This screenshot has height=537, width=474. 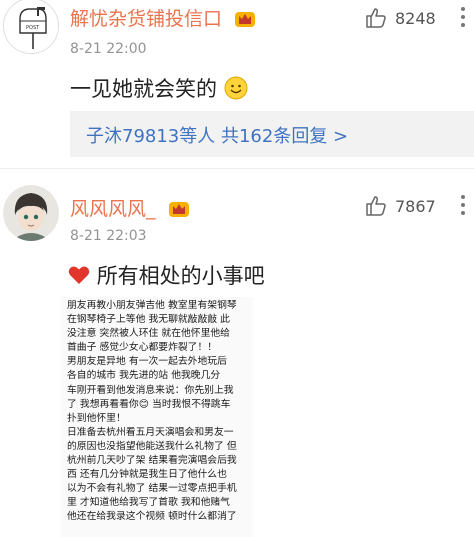 What do you see at coordinates (236, 88) in the screenshot?
I see `smile-emoji-icon` at bounding box center [236, 88].